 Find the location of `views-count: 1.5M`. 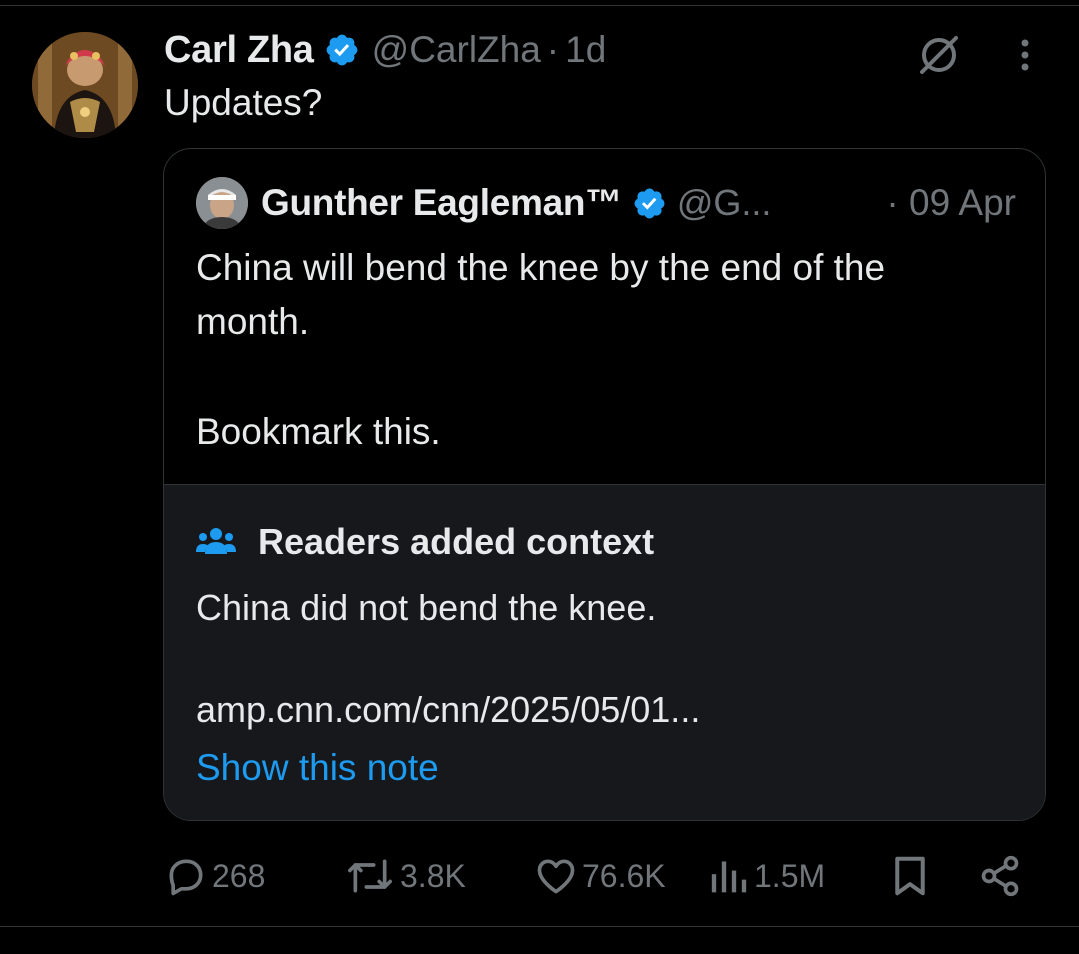

views-count: 1.5M is located at coordinates (790, 875).